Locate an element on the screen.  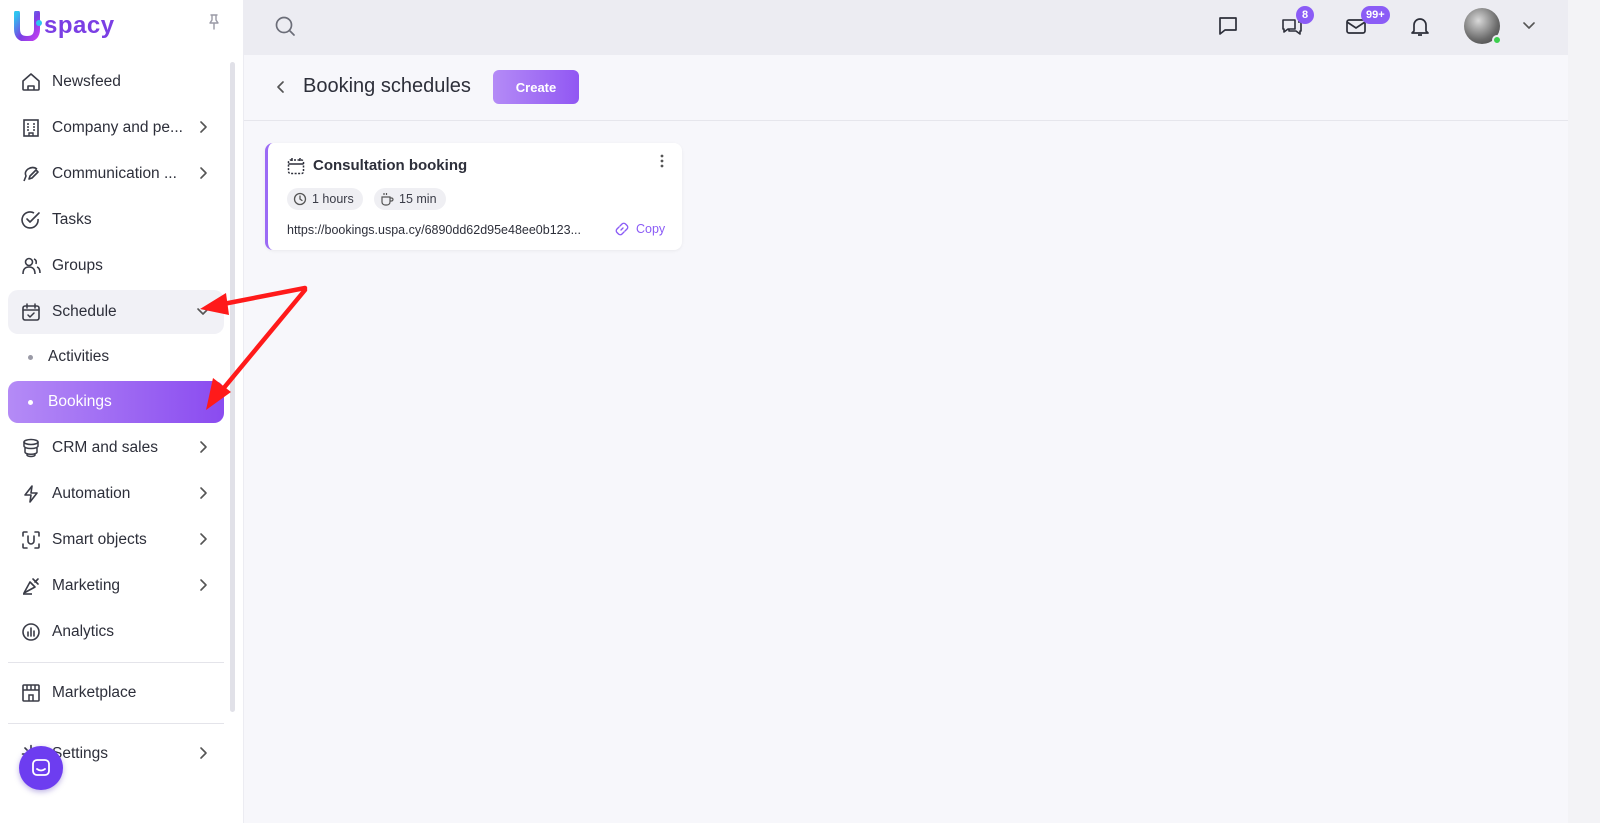
copy-label: Copy is located at coordinates (651, 229).